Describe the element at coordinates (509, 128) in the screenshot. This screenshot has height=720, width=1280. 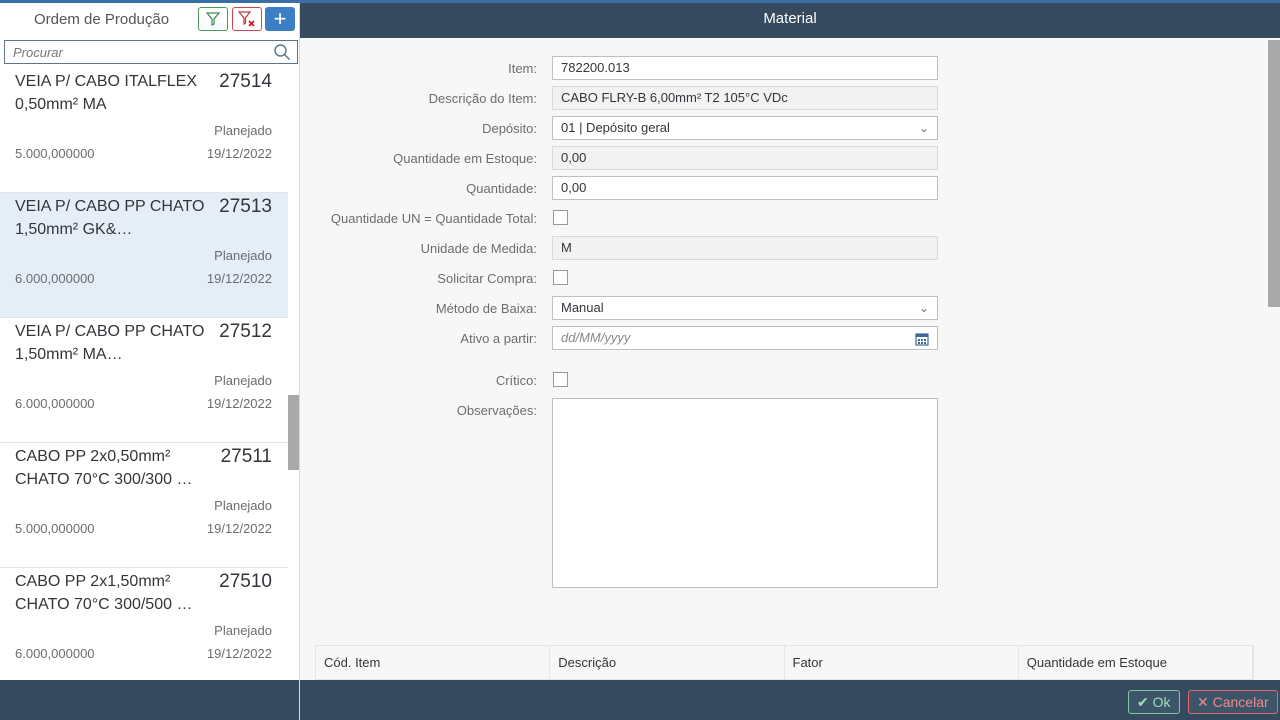
I see `deposito-label: Depósito:` at that location.